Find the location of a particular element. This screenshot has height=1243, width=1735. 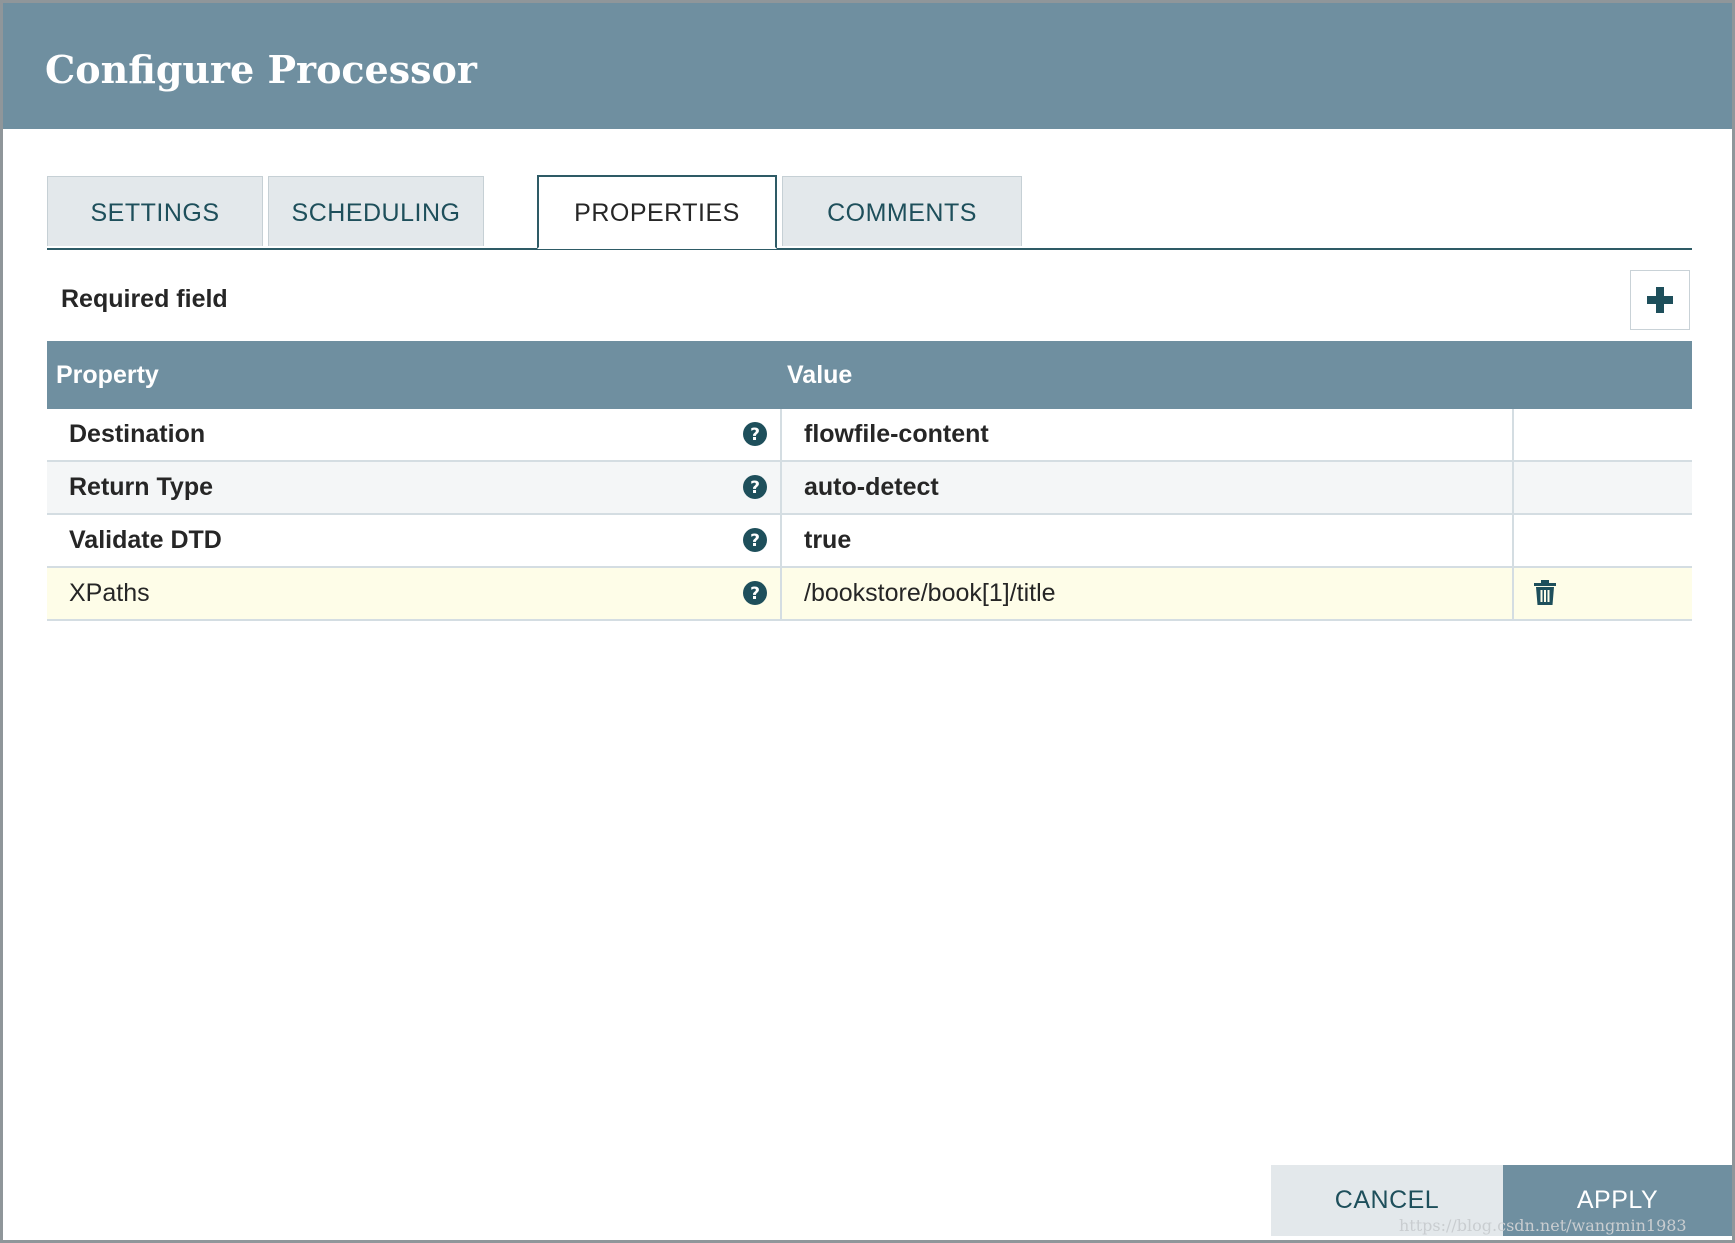

property-value: true is located at coordinates (827, 540).